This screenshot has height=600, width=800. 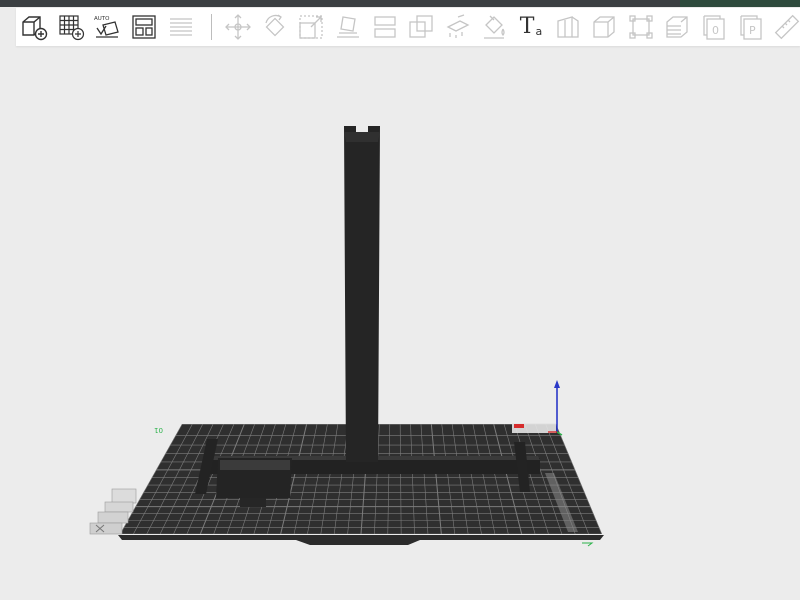 I want to click on support-paint-button, so click(x=458, y=27).